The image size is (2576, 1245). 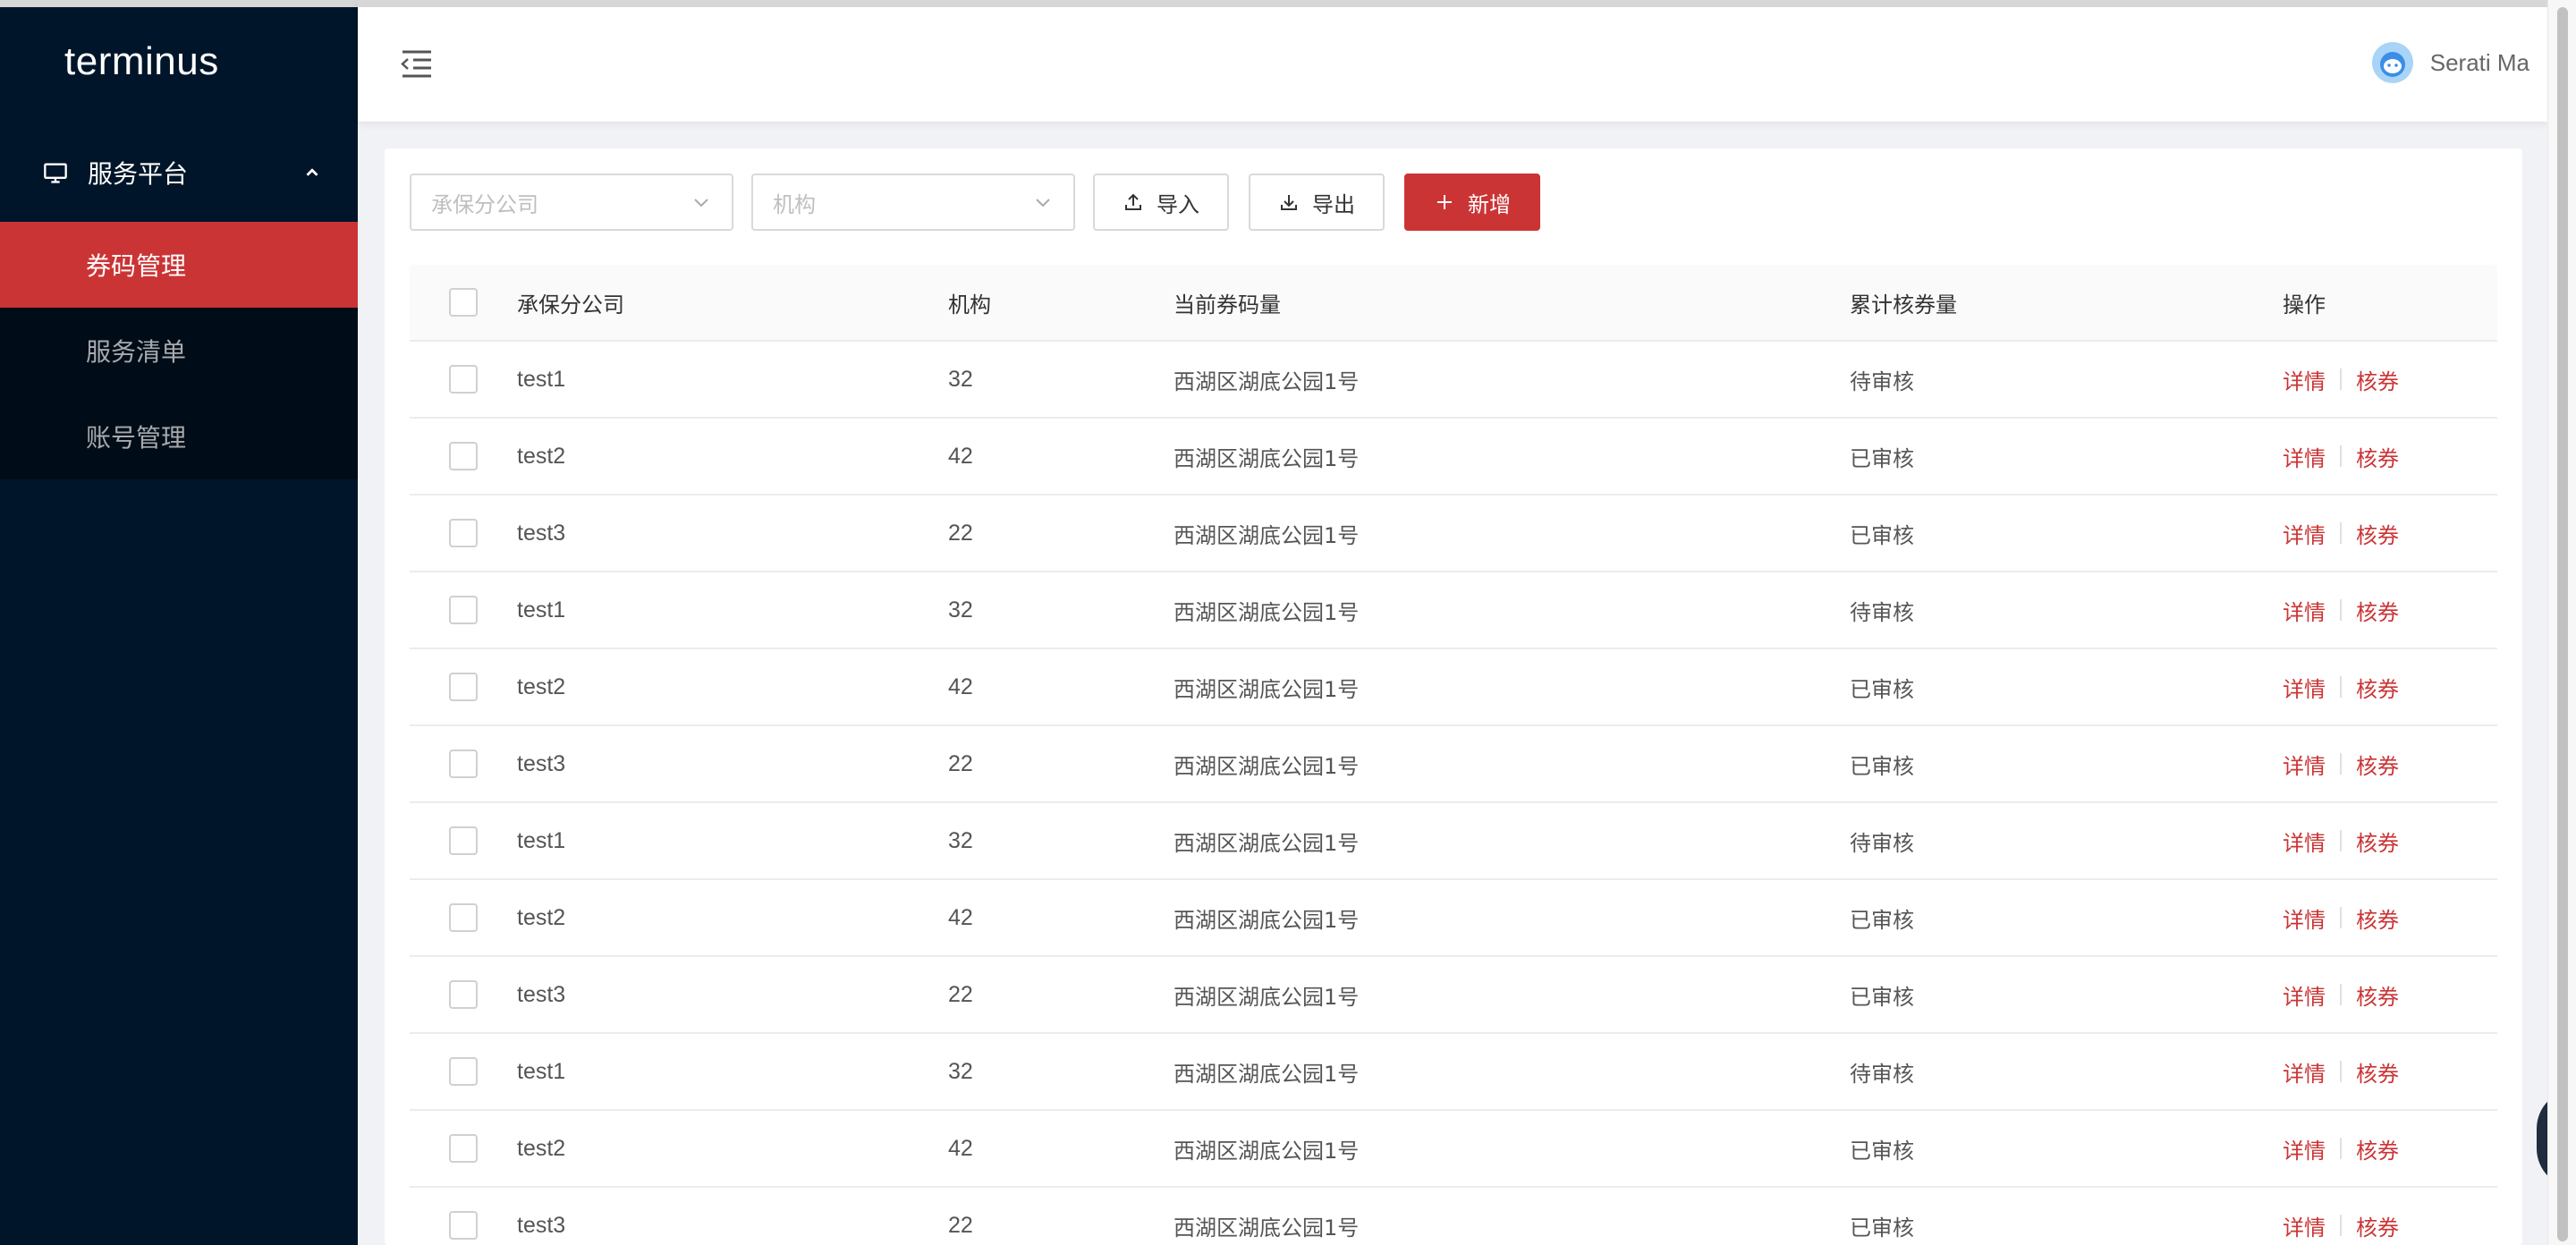 What do you see at coordinates (541, 1071) in the screenshot?
I see `cell-company: test1` at bounding box center [541, 1071].